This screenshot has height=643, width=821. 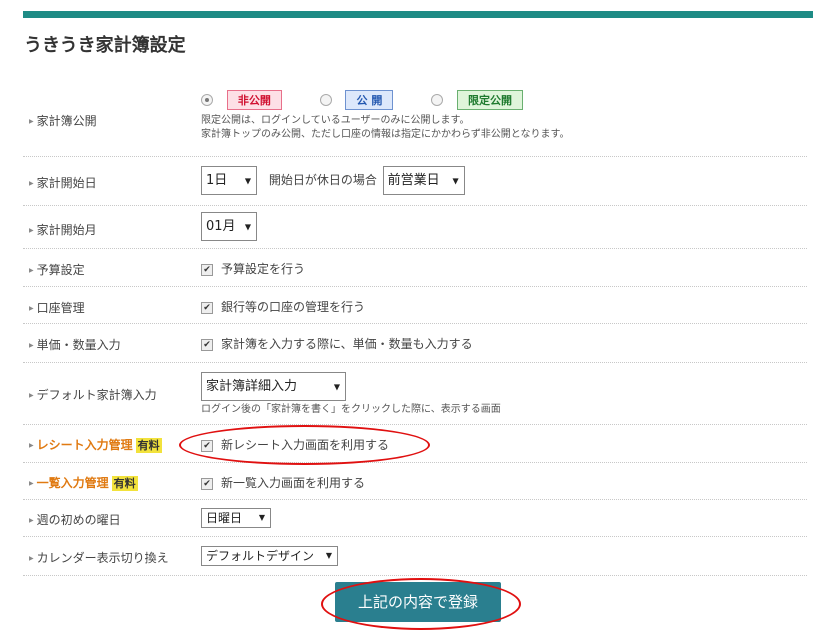 I want to click on start-day-select: 1日 ▼, so click(x=229, y=180).